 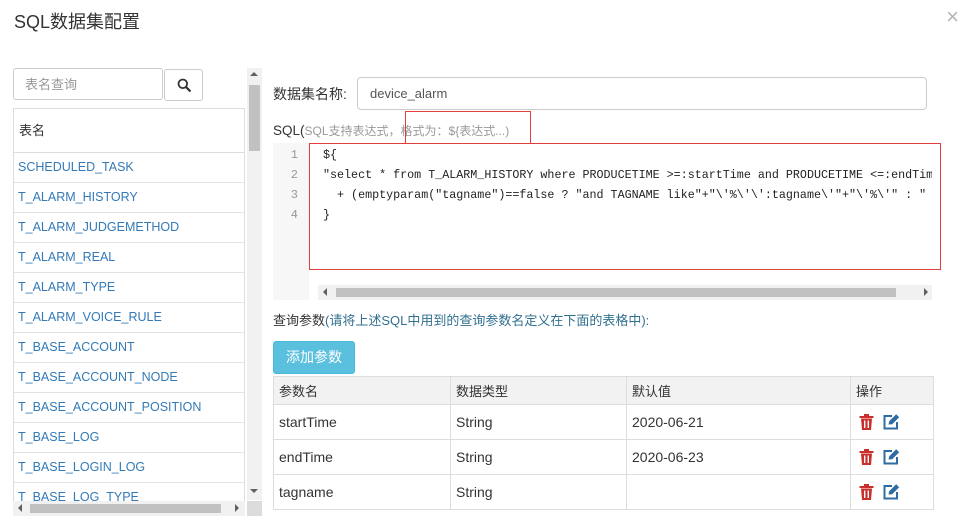 What do you see at coordinates (129, 468) in the screenshot?
I see `table-list-item: T_BASE_LOGIN_LOG` at bounding box center [129, 468].